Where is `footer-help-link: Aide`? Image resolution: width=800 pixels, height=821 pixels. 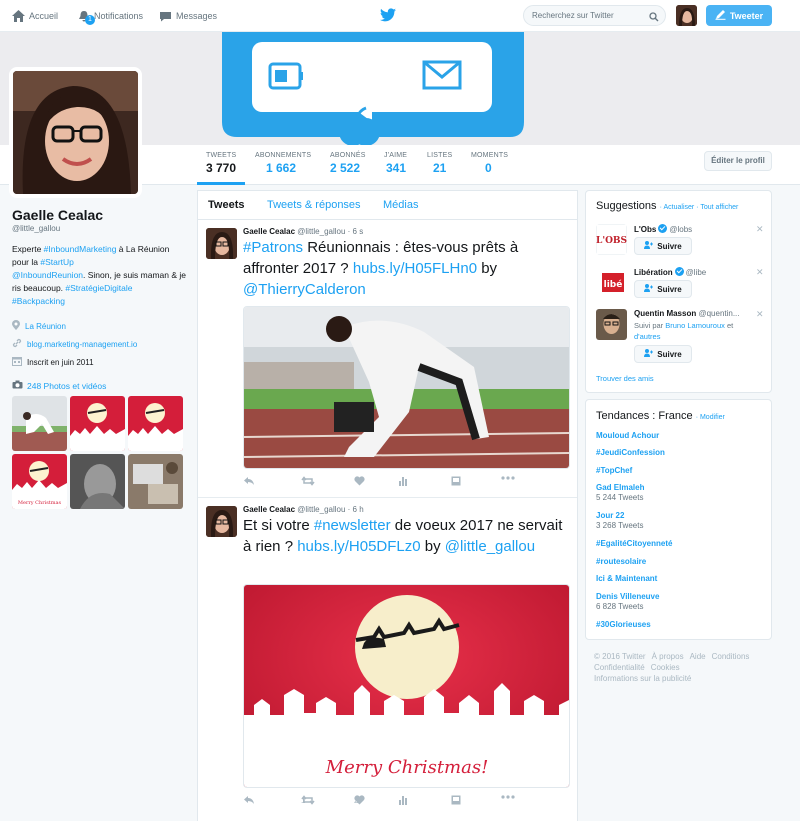 footer-help-link: Aide is located at coordinates (698, 656).